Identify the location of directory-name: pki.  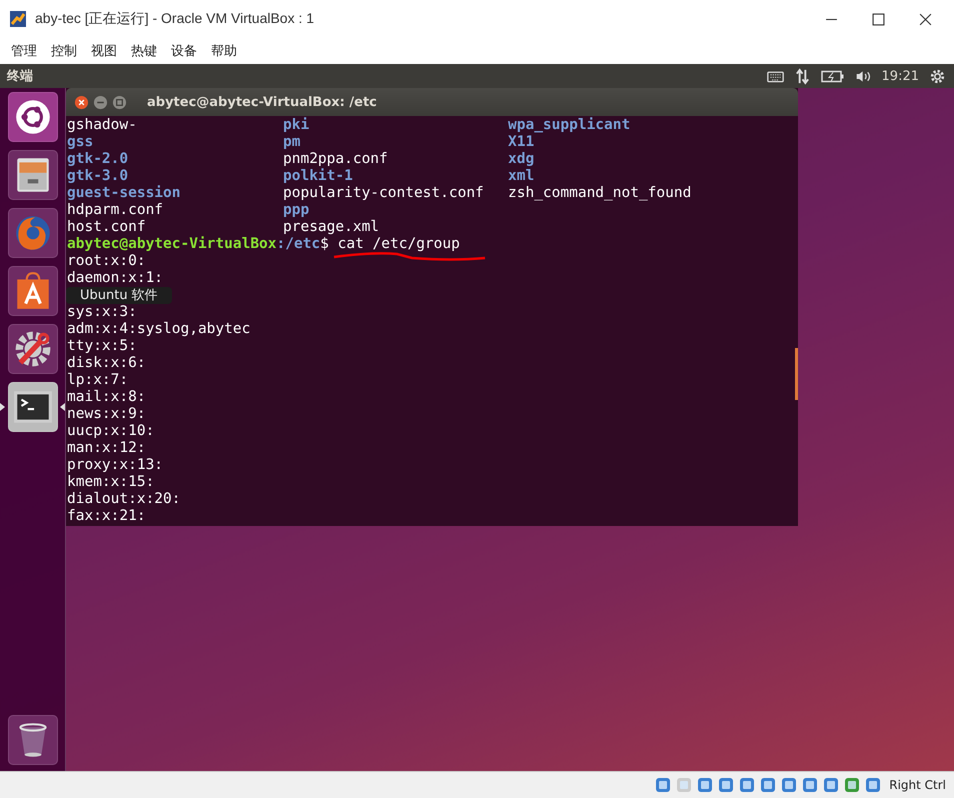
(296, 125).